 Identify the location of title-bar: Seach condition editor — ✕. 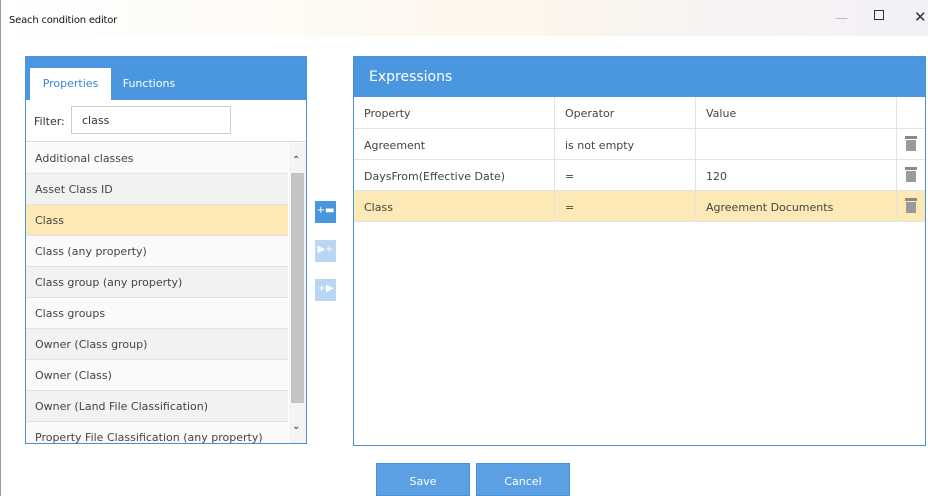
(464, 18).